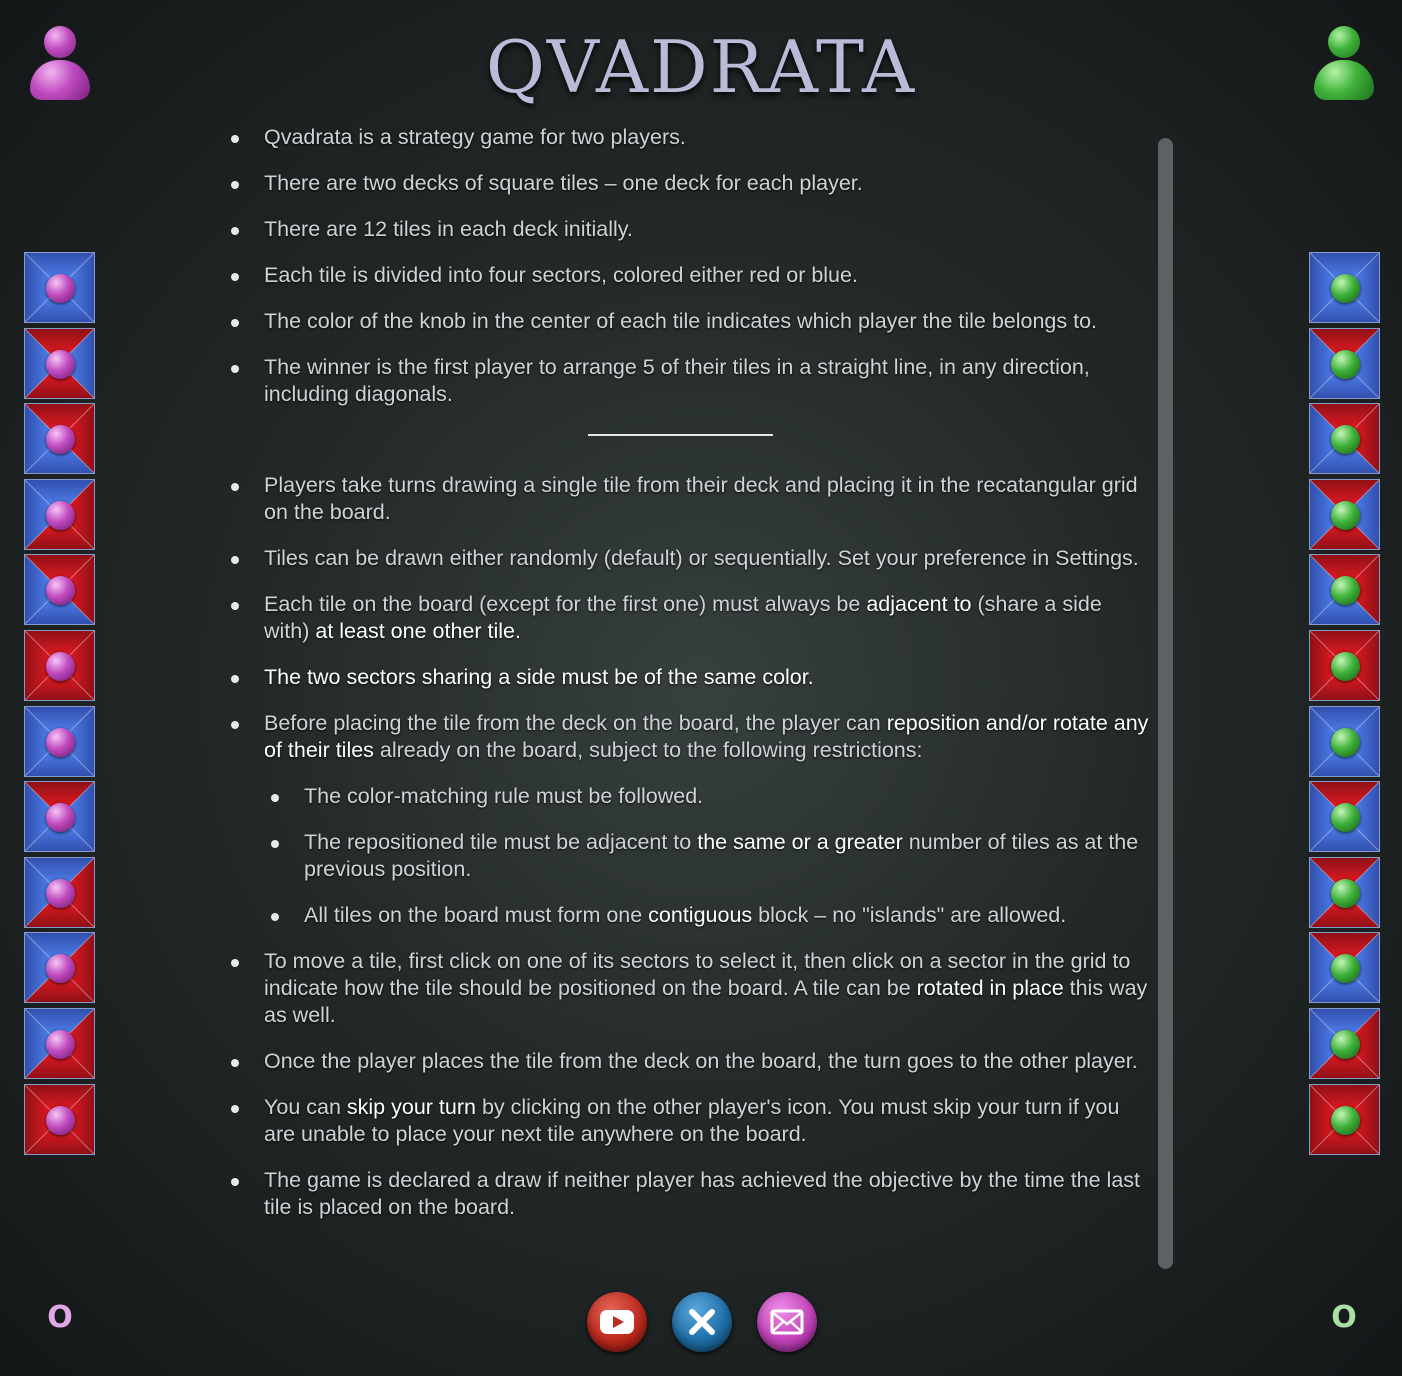 The image size is (1402, 1376). I want to click on mail-button, so click(787, 1322).